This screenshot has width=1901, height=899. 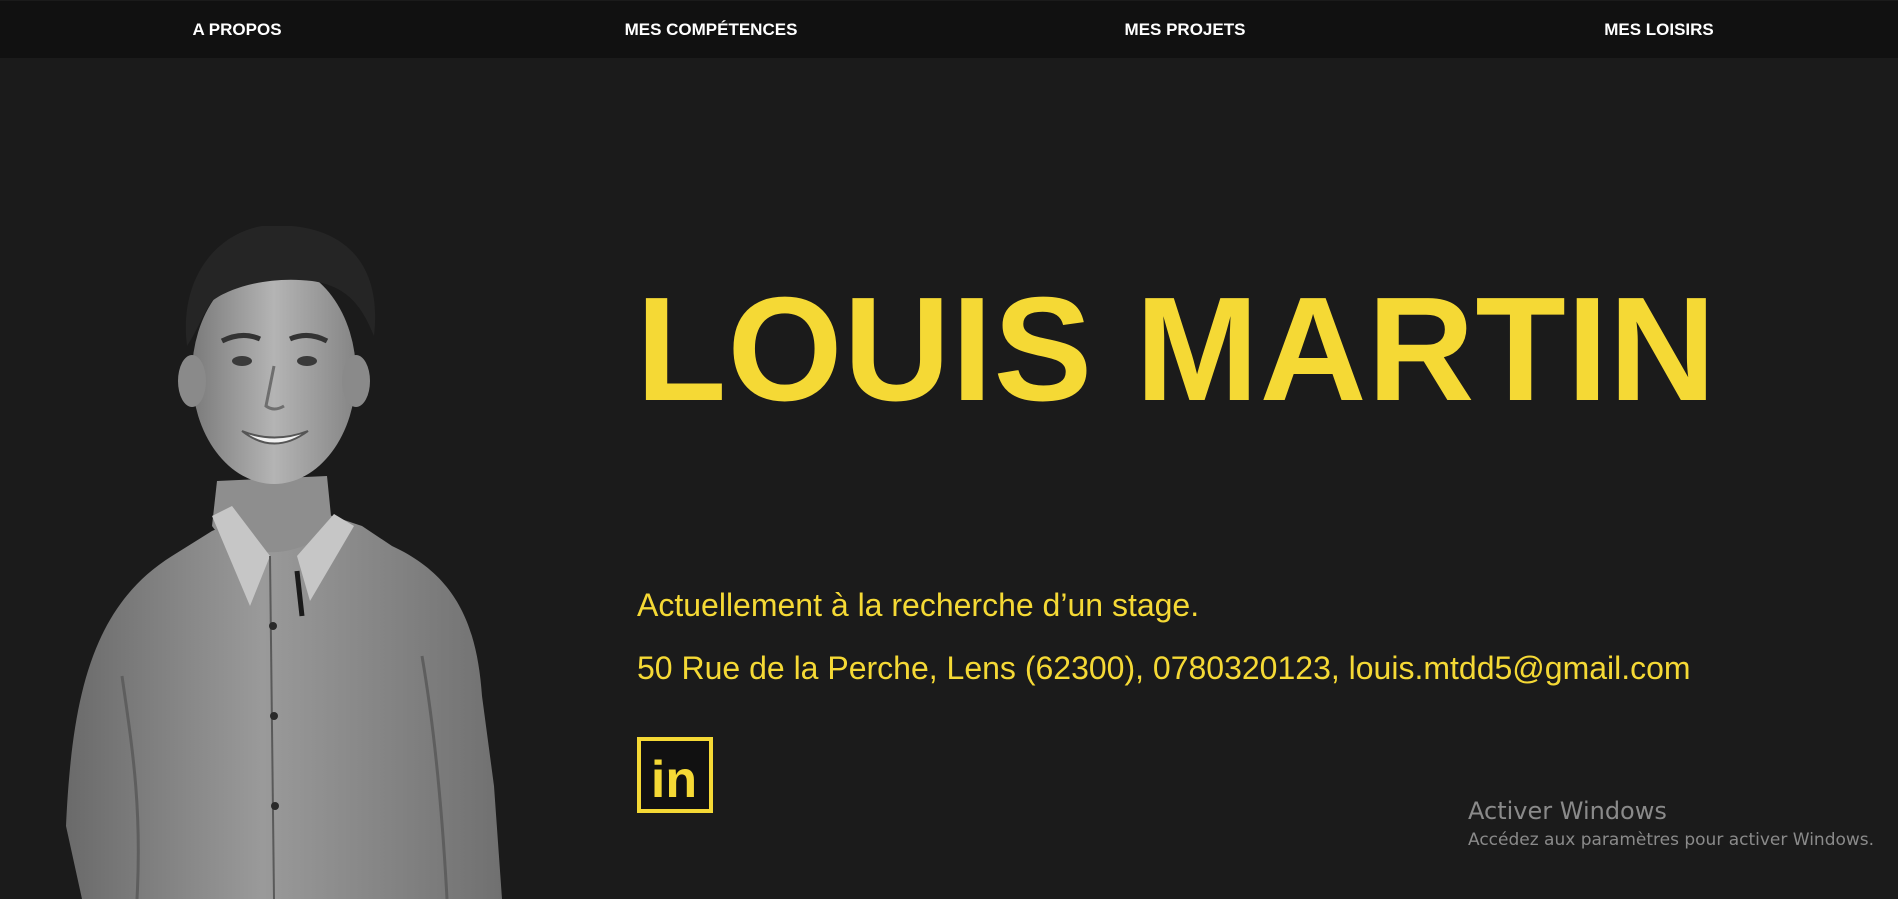 What do you see at coordinates (1176, 349) in the screenshot?
I see `hero-name: LOUIS MARTIN` at bounding box center [1176, 349].